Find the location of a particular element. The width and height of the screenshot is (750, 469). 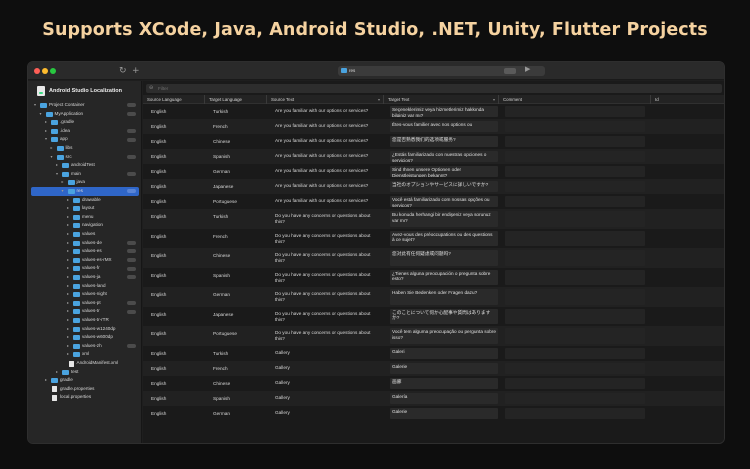

target-text-field: 您是否熟悉我们的选项或服务? is located at coordinates (444, 141).